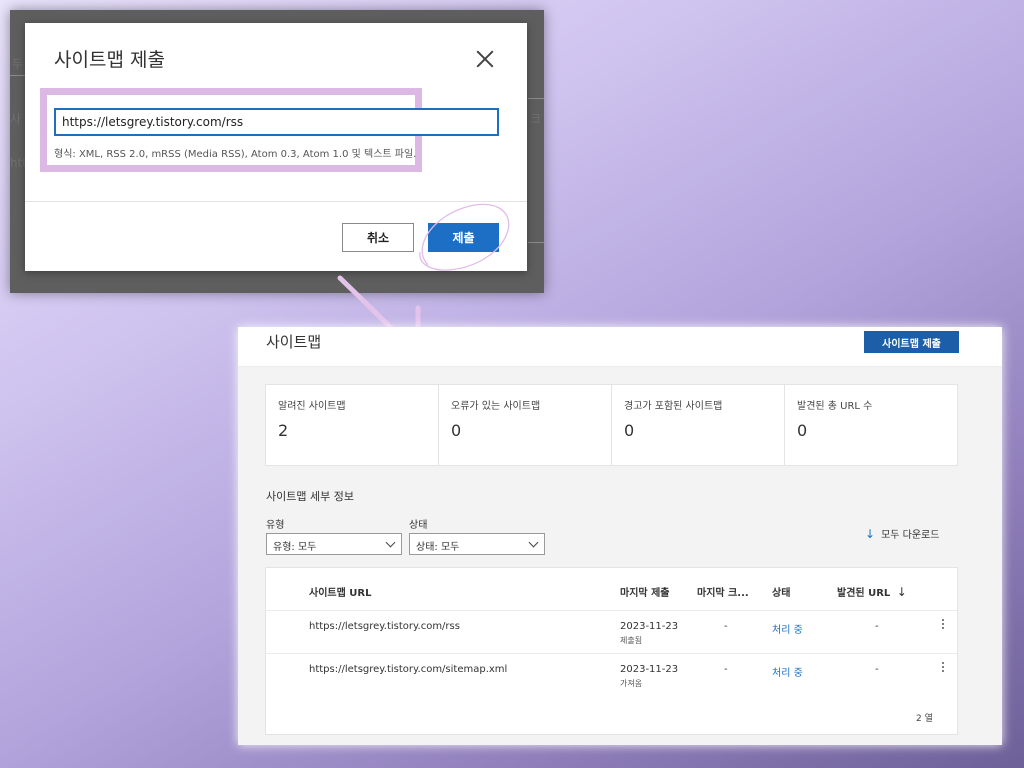  What do you see at coordinates (781, 591) in the screenshot?
I see `column-header-status: 상태` at bounding box center [781, 591].